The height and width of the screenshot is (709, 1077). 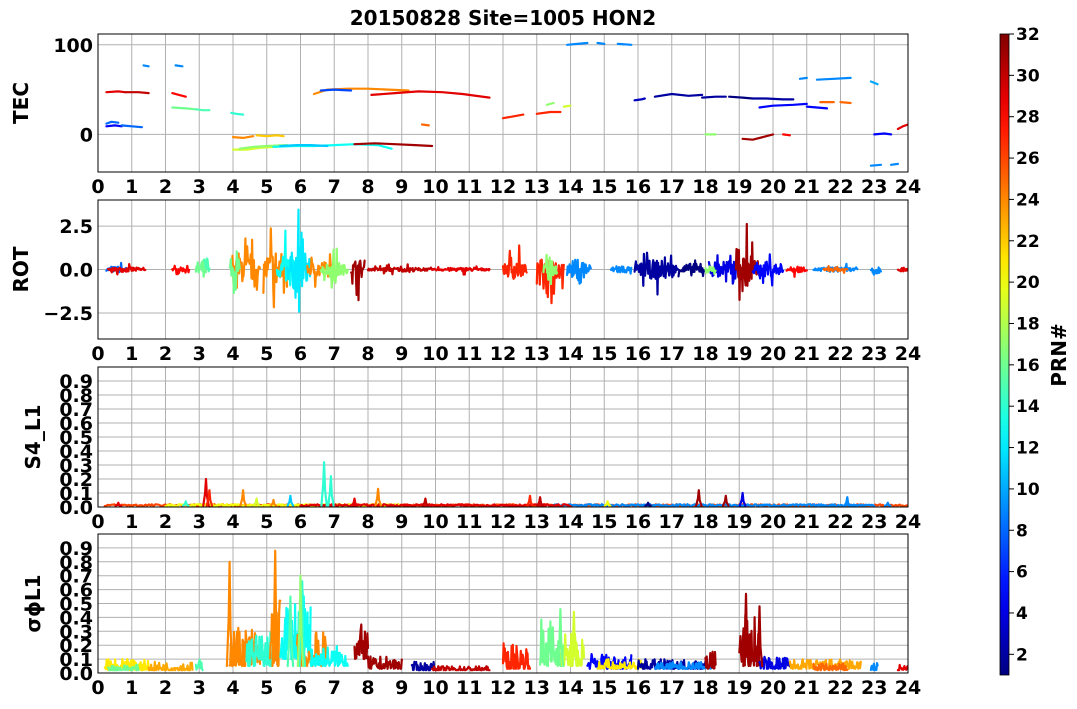 What do you see at coordinates (714, 97) in the screenshot?
I see `prn-2-trace` at bounding box center [714, 97].